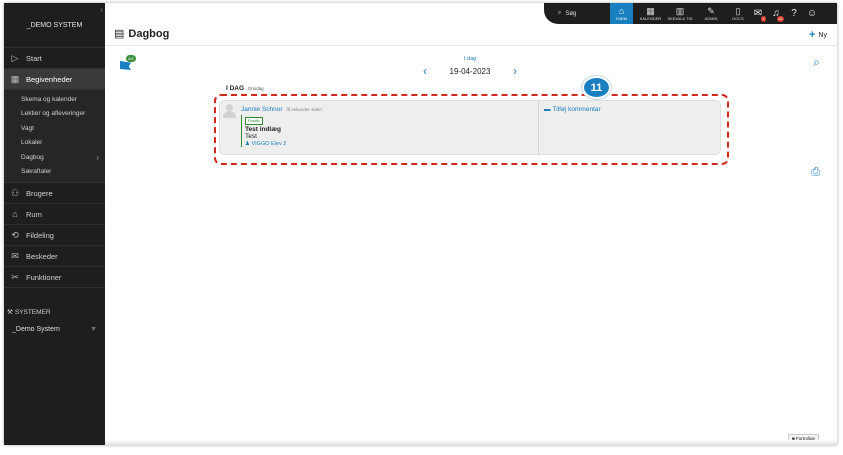  What do you see at coordinates (131, 58) in the screenshot?
I see `flag-count-badge: 4/4` at bounding box center [131, 58].